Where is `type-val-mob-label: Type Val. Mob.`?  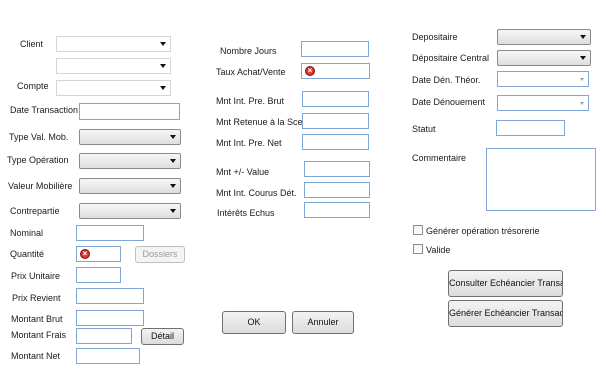 type-val-mob-label: Type Val. Mob. is located at coordinates (39, 137).